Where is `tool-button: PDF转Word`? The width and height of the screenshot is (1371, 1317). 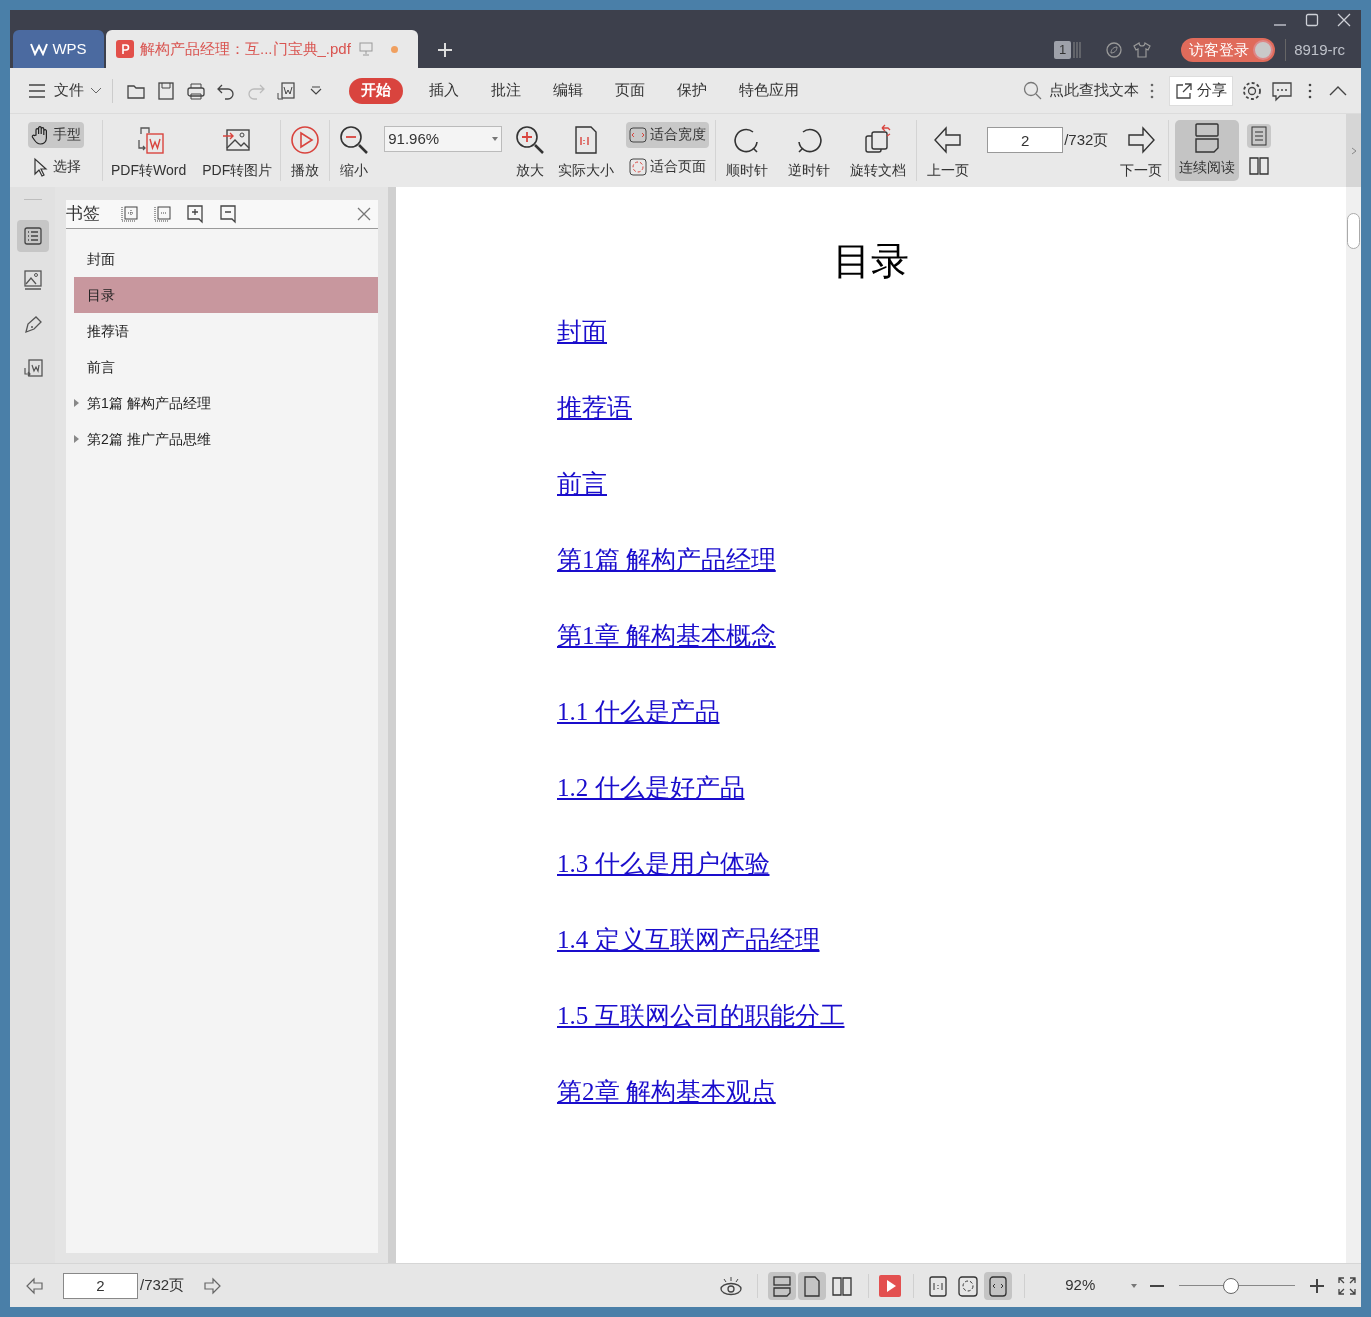
tool-button: PDF转Word is located at coordinates (149, 150).